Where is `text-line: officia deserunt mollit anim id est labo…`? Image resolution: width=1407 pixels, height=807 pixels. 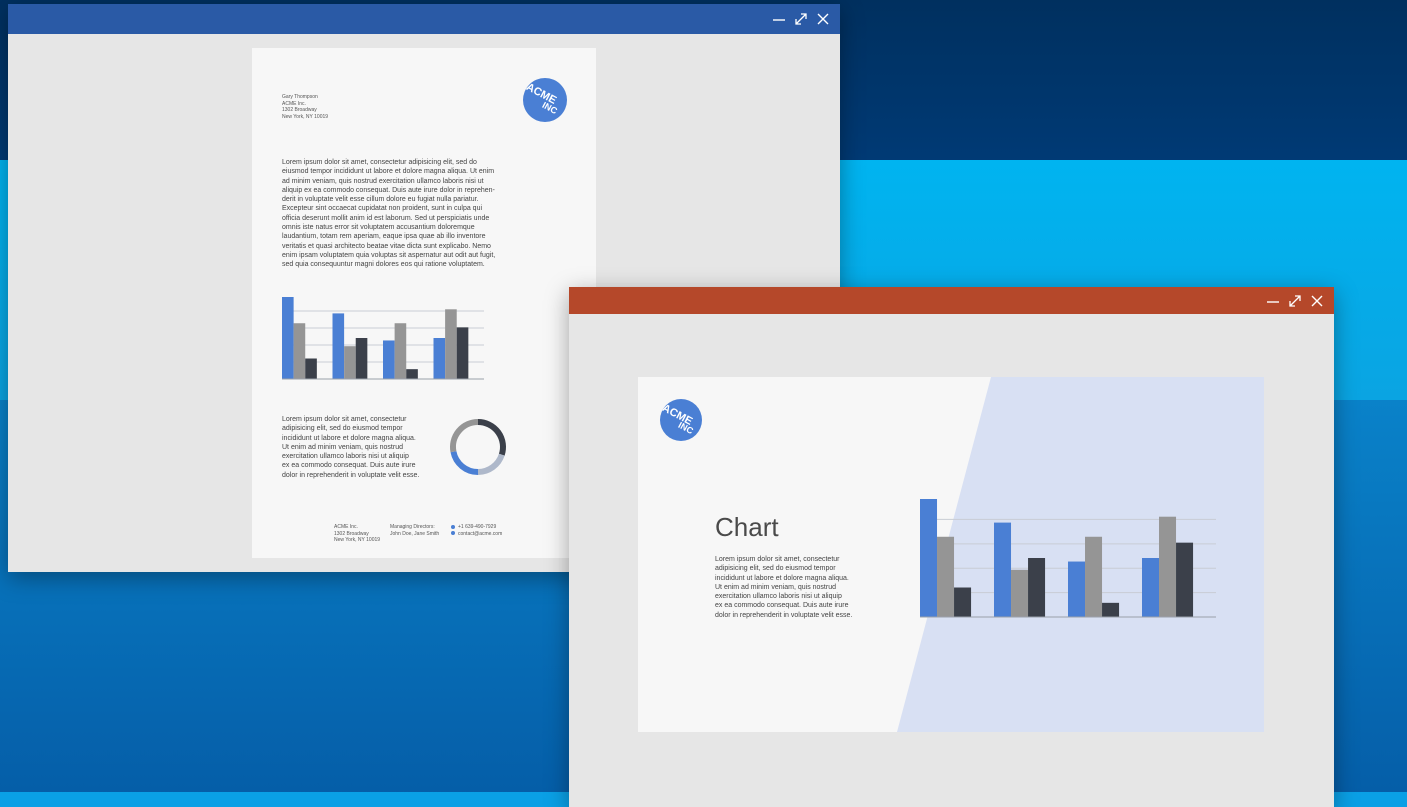
text-line: officia deserunt mollit anim id est labo… is located at coordinates (386, 218).